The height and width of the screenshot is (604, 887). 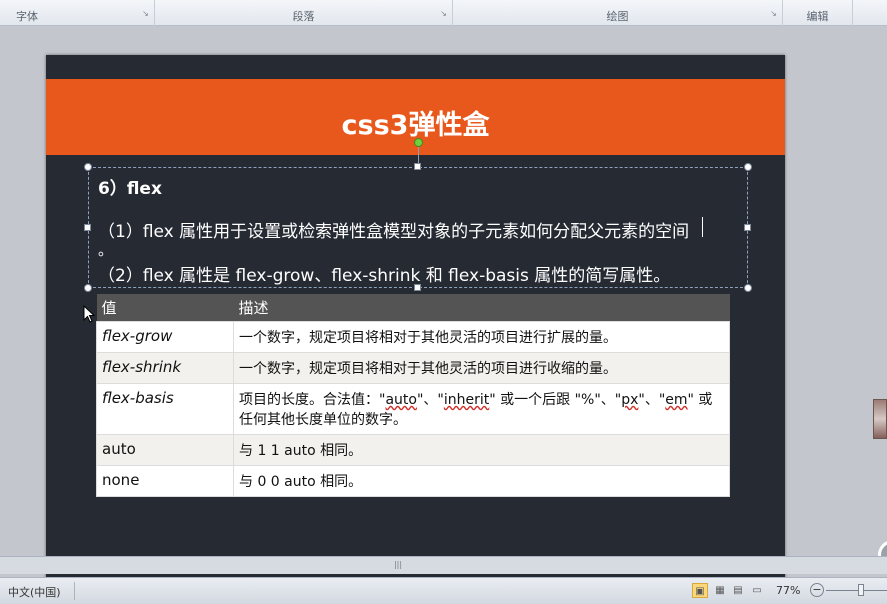 I want to click on ribbon-group-drawing: 绘图 ↘, so click(x=618, y=13).